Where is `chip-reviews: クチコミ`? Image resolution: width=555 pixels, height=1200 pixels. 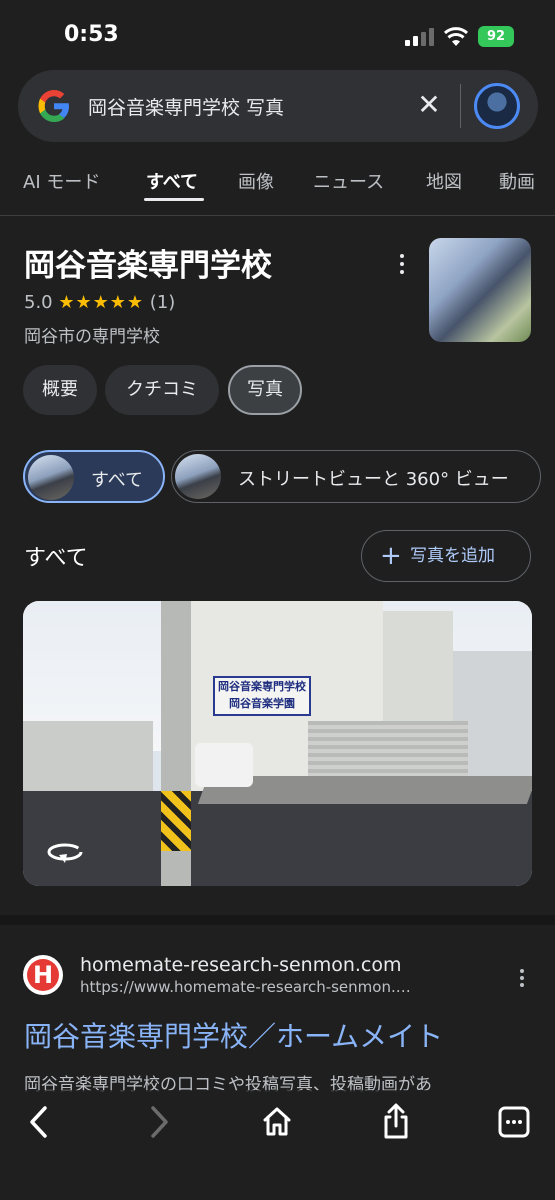 chip-reviews: クチコミ is located at coordinates (162, 390).